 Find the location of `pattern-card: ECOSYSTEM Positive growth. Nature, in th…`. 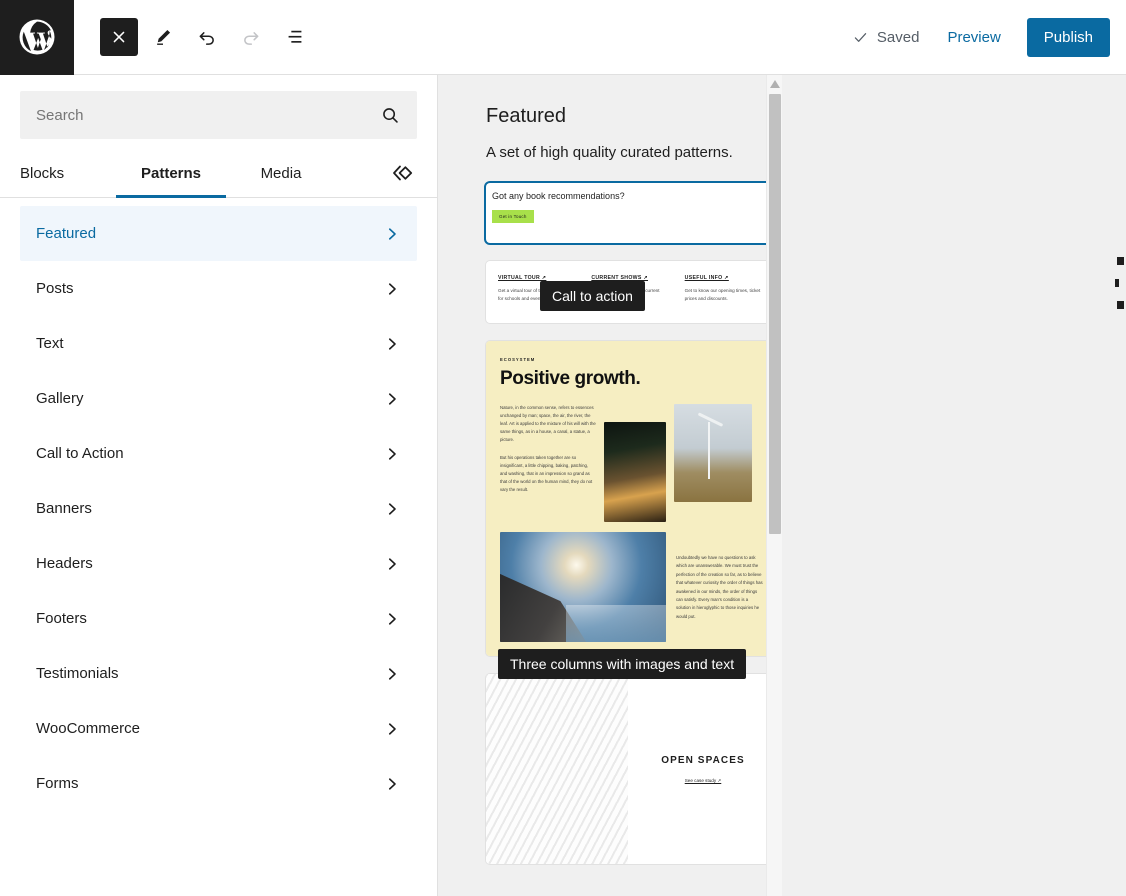

pattern-card: ECOSYSTEM Positive growth. Nature, in th… is located at coordinates (632, 499).